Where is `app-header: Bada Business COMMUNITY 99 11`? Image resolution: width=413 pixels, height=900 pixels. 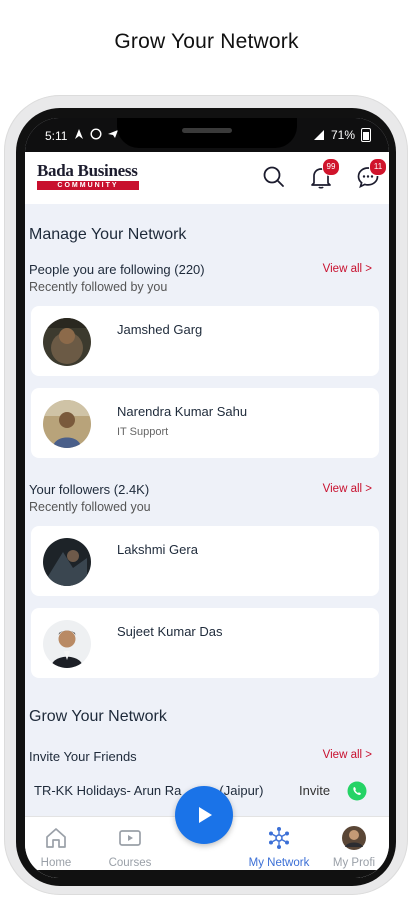
app-header: Bada Business COMMUNITY 99 11 is located at coordinates (207, 178).